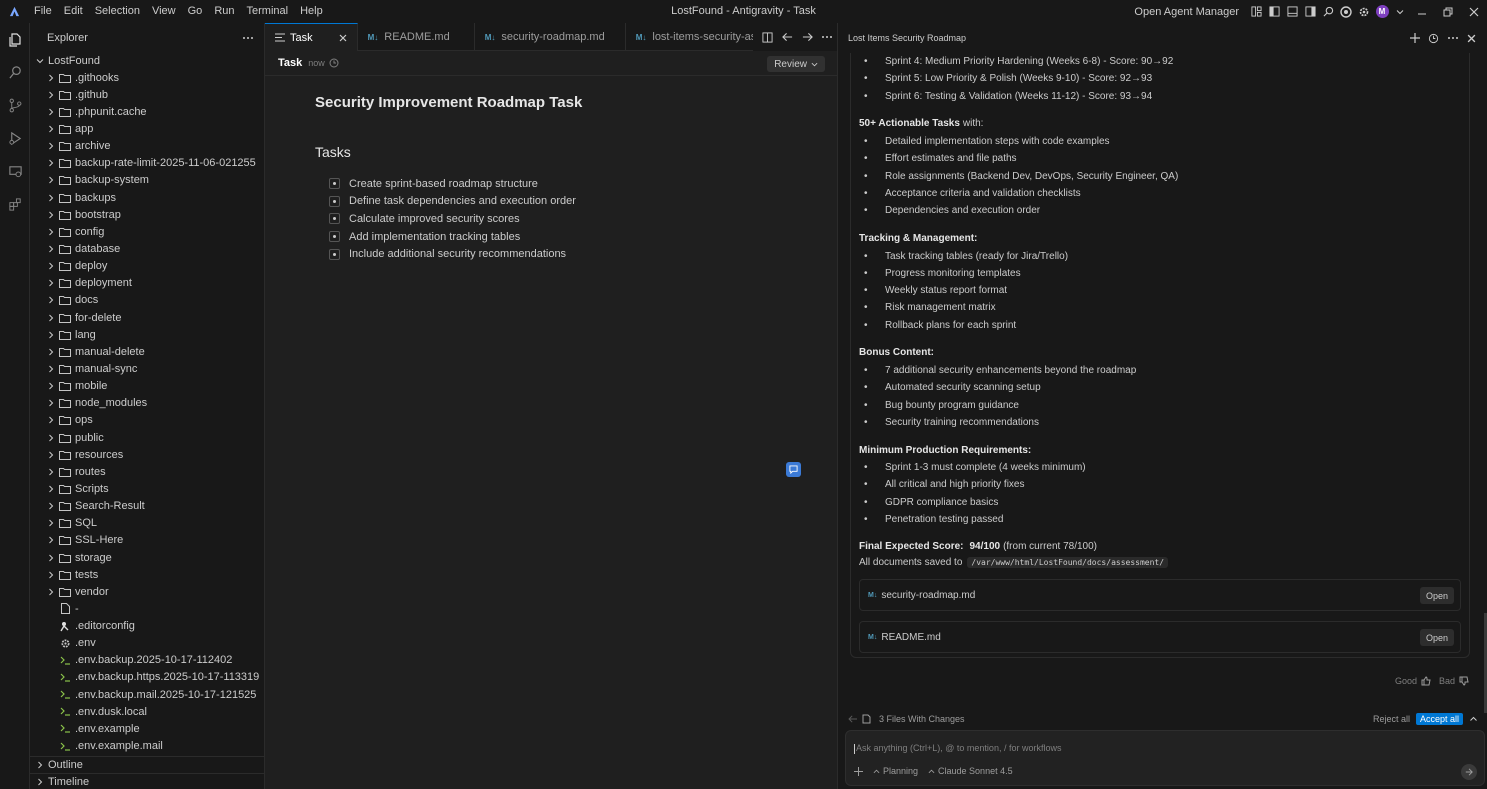 This screenshot has height=789, width=1487. I want to click on tab-readme: M↓ README.md, so click(416, 37).